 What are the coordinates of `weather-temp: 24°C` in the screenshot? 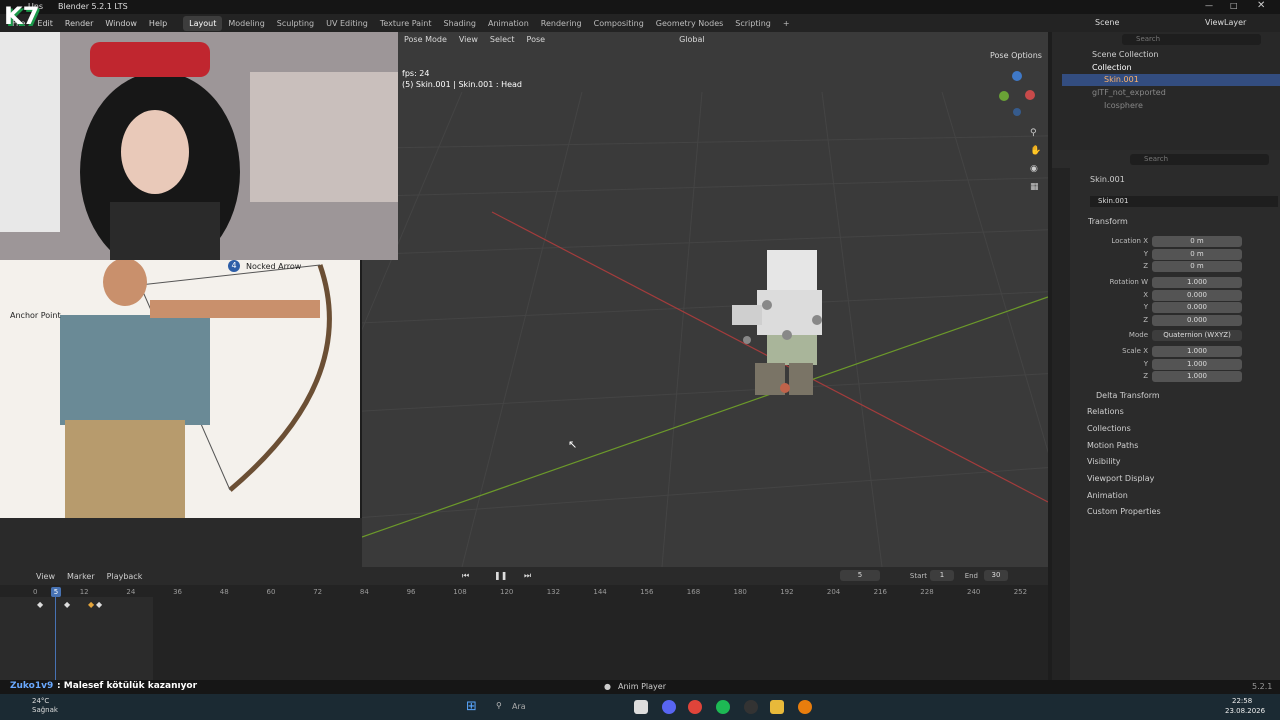 It's located at (41, 701).